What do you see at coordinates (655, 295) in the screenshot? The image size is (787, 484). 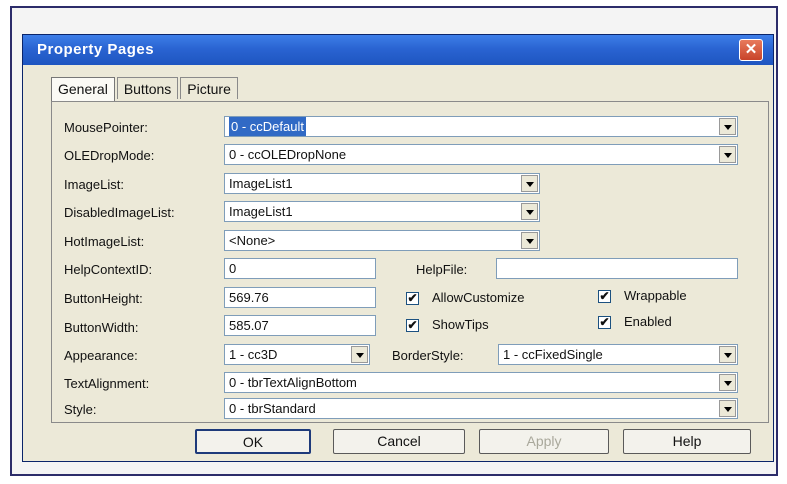 I see `wrappable-label: Wrappable` at bounding box center [655, 295].